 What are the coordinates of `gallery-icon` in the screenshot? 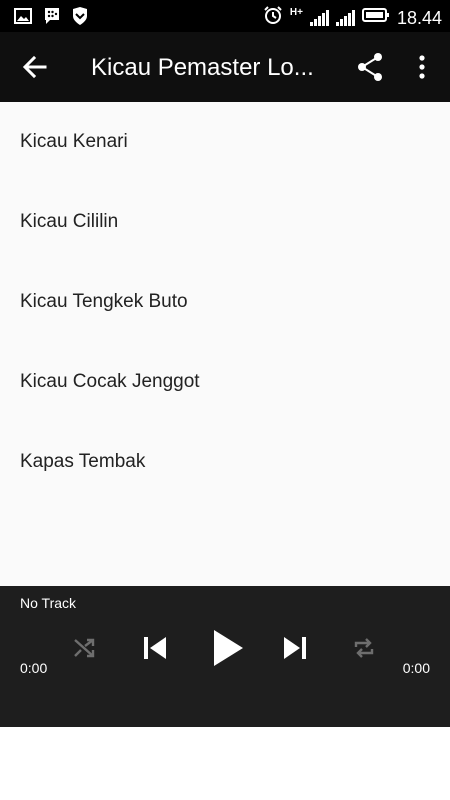 It's located at (23, 18).